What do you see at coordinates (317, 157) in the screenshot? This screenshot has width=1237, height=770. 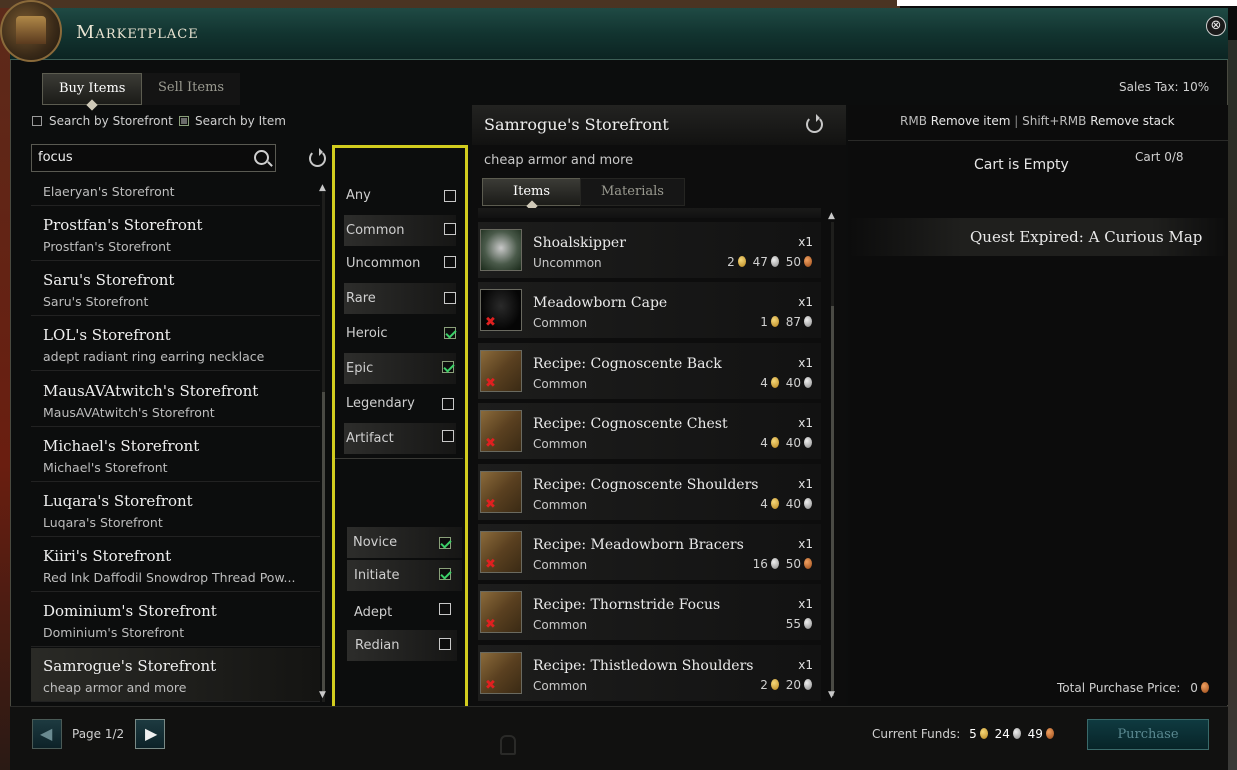 I see `refresh-storefronts-icon` at bounding box center [317, 157].